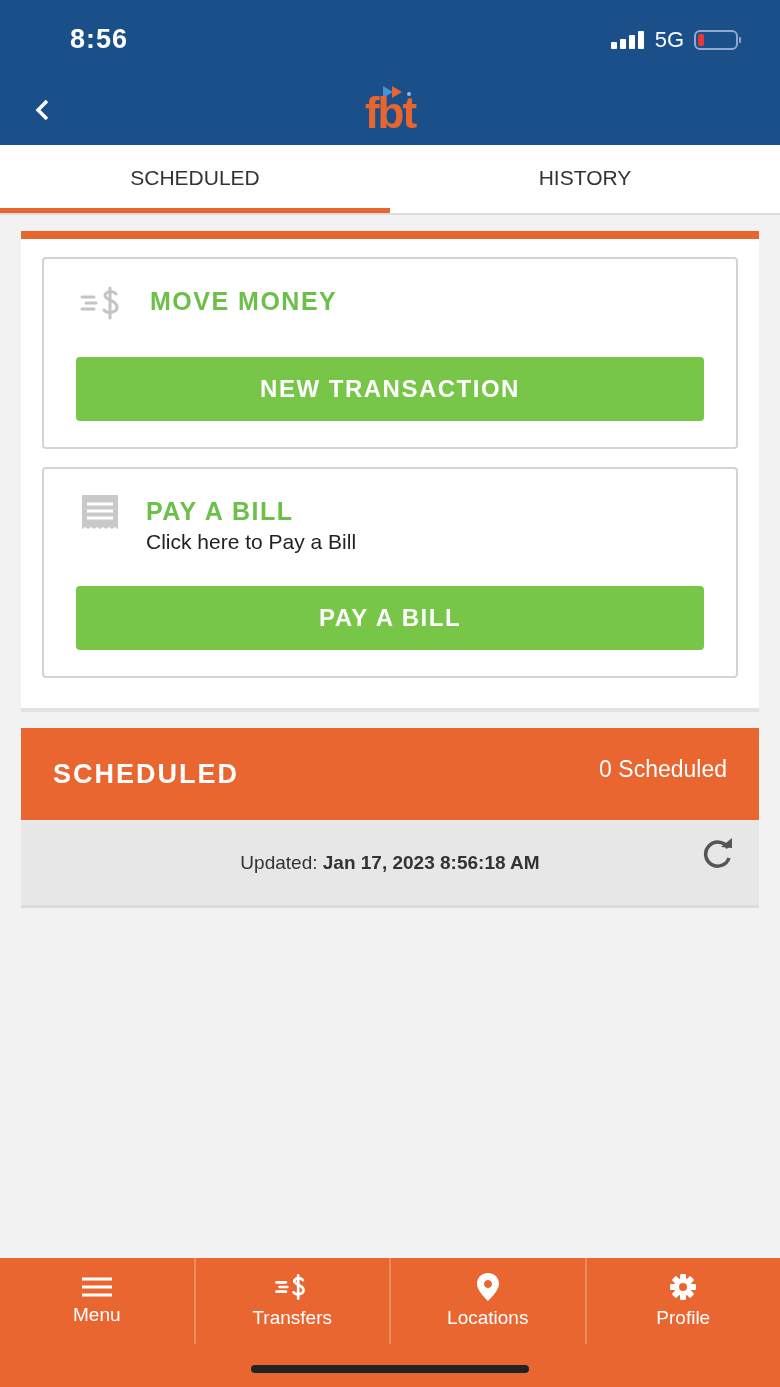 Image resolution: width=780 pixels, height=1387 pixels. I want to click on action-button: NEW TRANSACTION, so click(390, 389).